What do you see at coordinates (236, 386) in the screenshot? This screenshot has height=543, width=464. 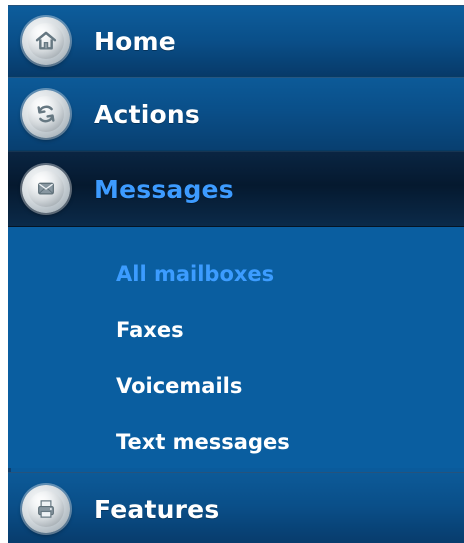 I see `submenu-item-voicemails: Voicemails` at bounding box center [236, 386].